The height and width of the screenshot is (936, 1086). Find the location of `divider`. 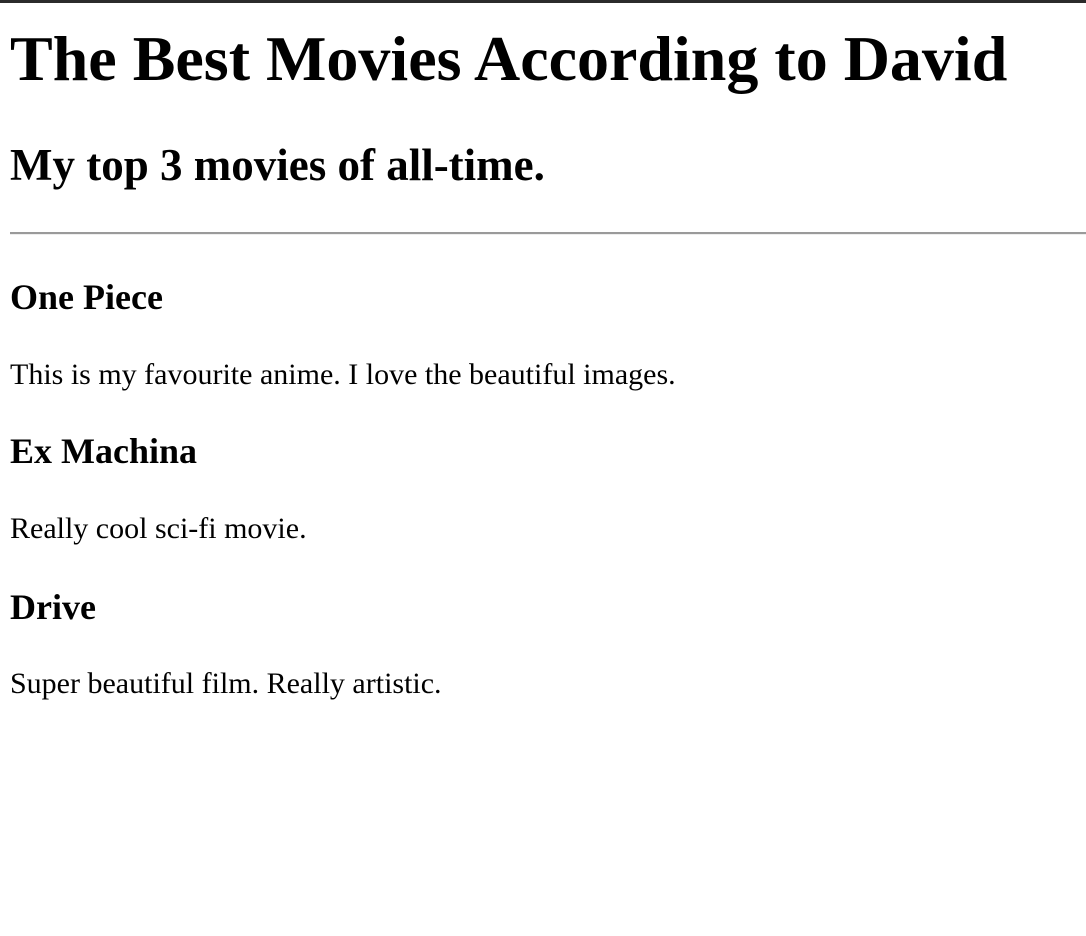

divider is located at coordinates (548, 233).